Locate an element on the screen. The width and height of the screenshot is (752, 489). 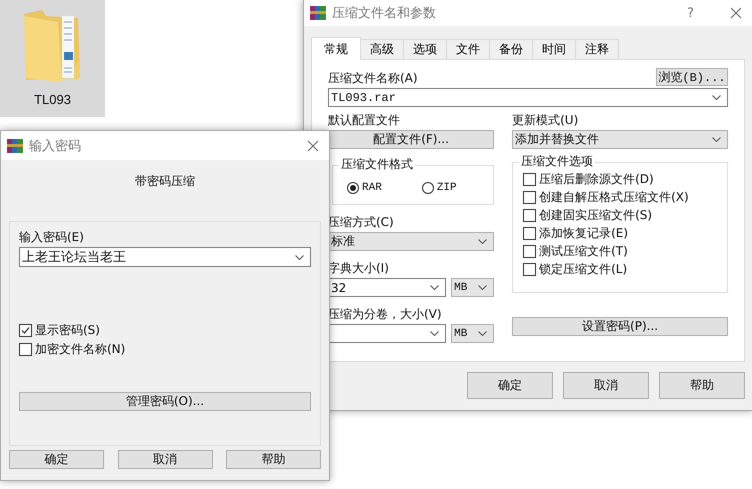
field-label: 压缩文件名称(A) is located at coordinates (373, 78).